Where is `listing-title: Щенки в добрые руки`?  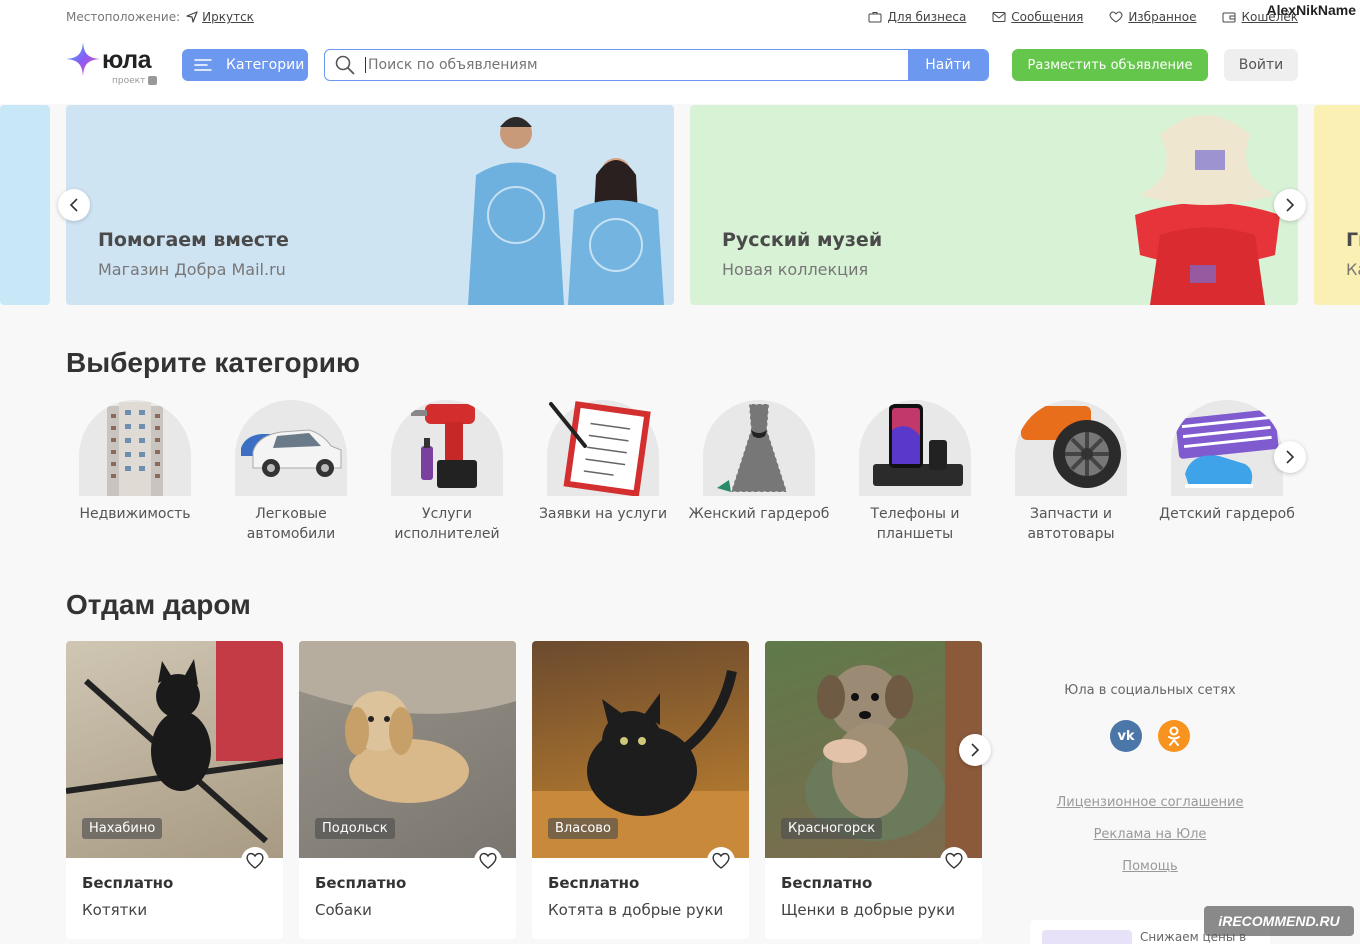 listing-title: Щенки в добрые руки is located at coordinates (868, 910).